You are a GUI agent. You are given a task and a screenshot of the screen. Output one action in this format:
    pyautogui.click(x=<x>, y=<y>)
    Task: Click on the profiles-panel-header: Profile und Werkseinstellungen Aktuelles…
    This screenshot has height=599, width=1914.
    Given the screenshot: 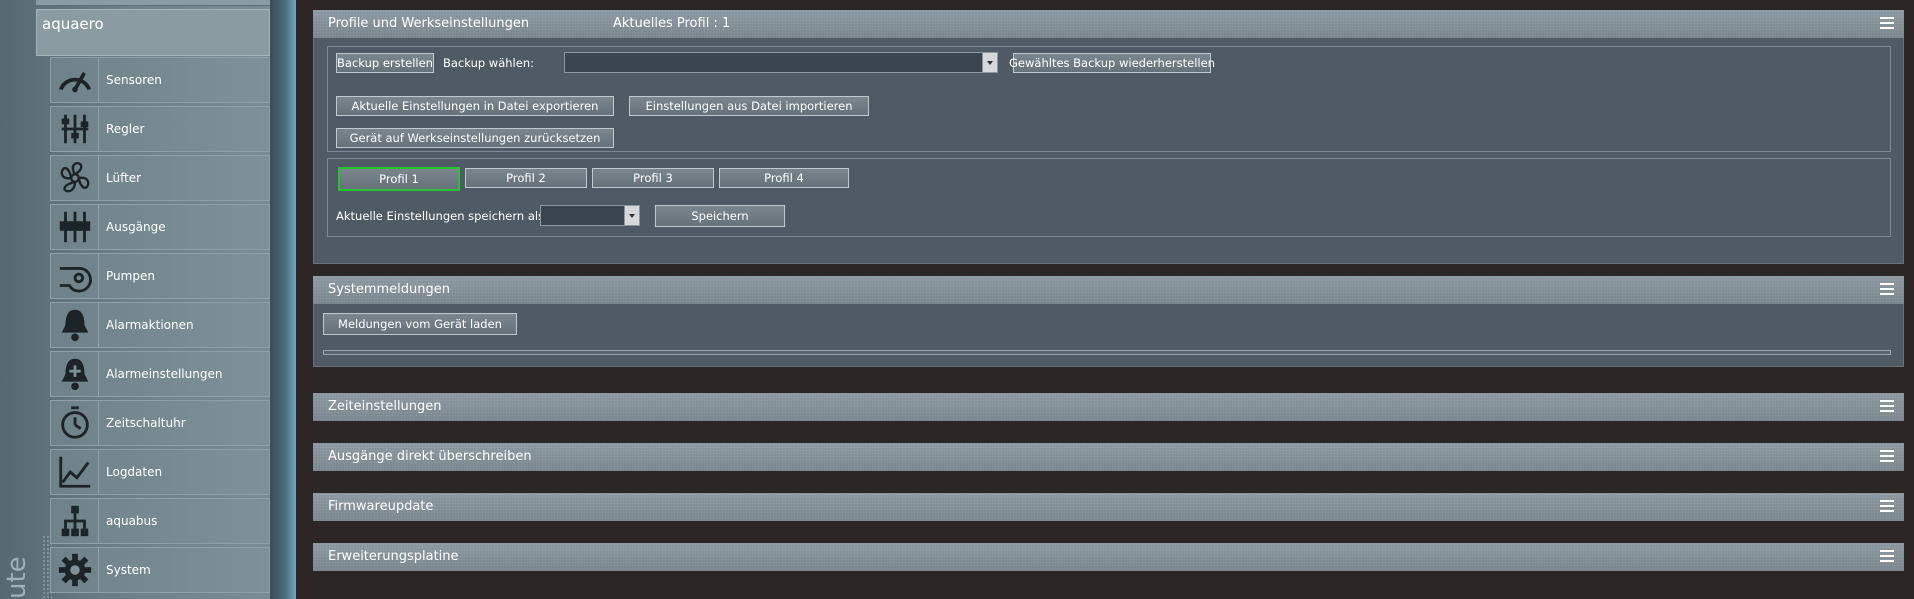 What is the action you would take?
    pyautogui.click(x=1108, y=24)
    